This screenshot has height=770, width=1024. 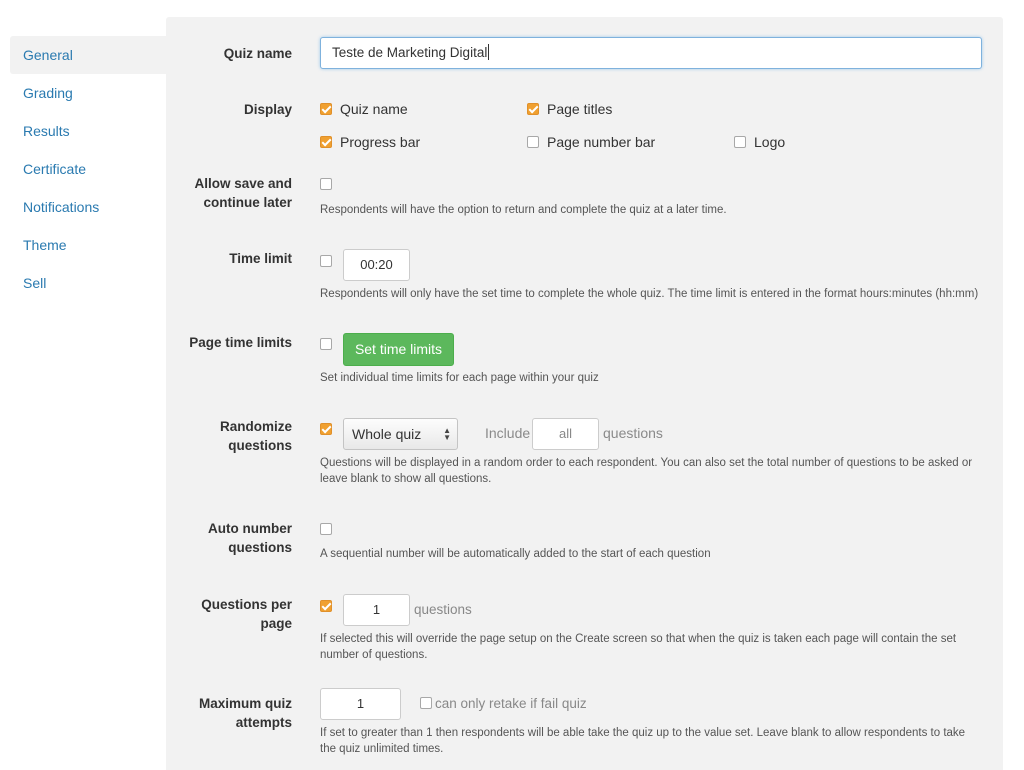 What do you see at coordinates (489, 52) in the screenshot?
I see `text-caret` at bounding box center [489, 52].